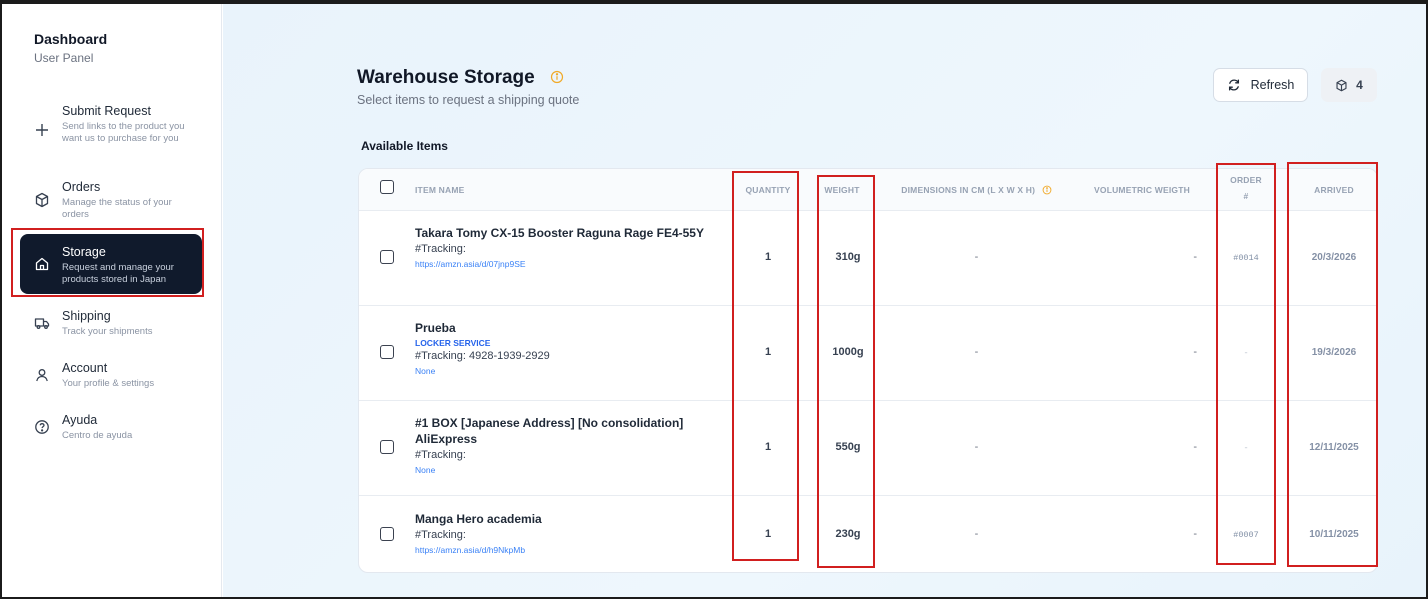 The height and width of the screenshot is (599, 1428). Describe the element at coordinates (478, 519) in the screenshot. I see `item-name: Manga Hero academia` at that location.